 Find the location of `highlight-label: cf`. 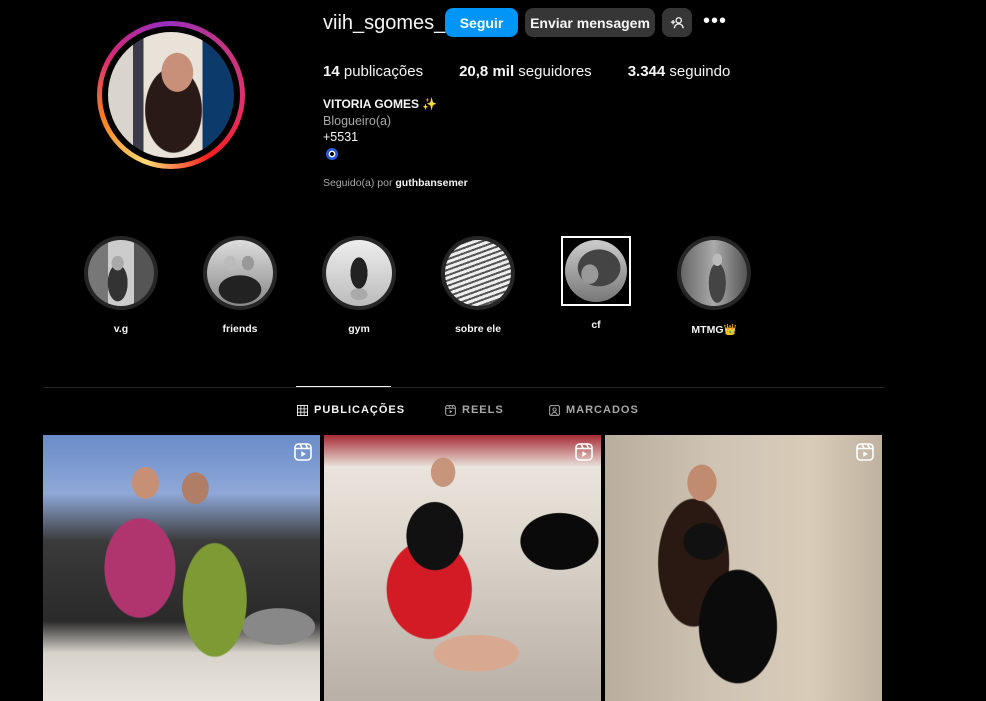

highlight-label: cf is located at coordinates (596, 325).